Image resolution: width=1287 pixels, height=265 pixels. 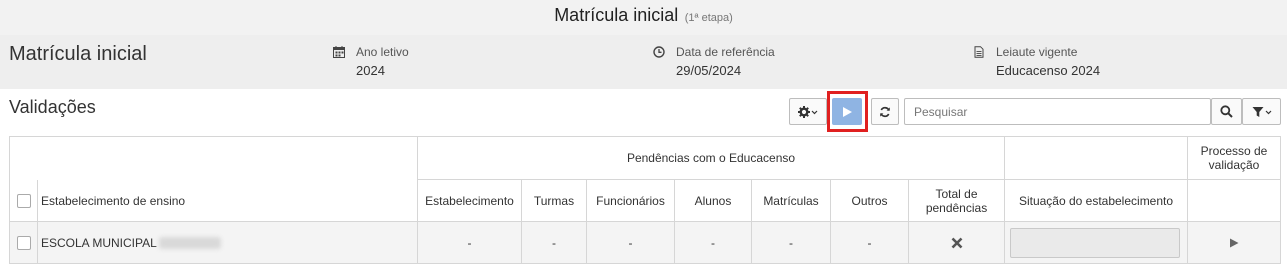 I want to click on run-validation-button, so click(x=847, y=111).